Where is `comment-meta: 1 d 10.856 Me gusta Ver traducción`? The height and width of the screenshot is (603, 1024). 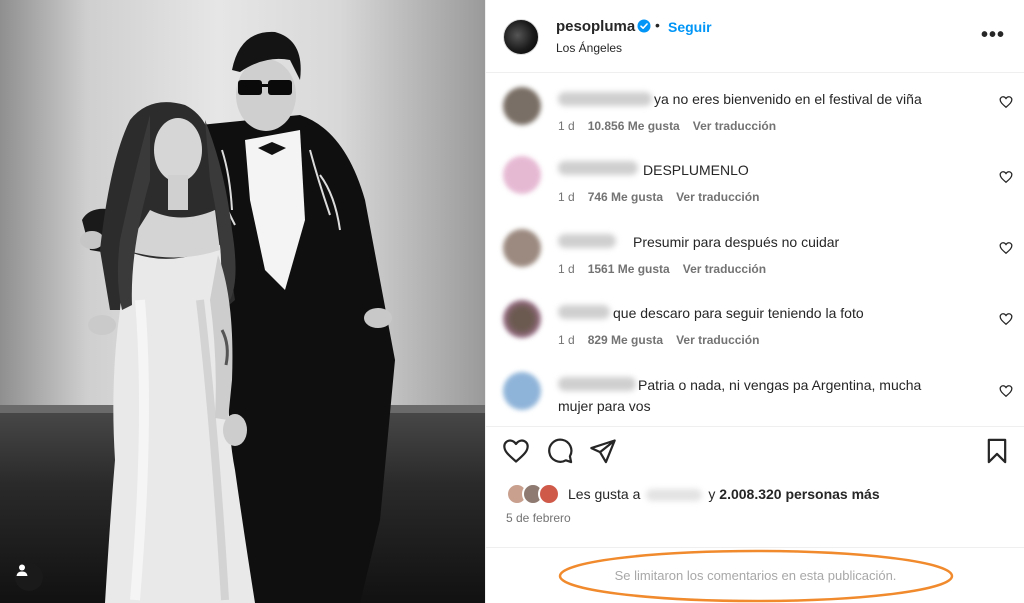
comment-meta: 1 d 10.856 Me gusta Ver traducción is located at coordinates (673, 126).